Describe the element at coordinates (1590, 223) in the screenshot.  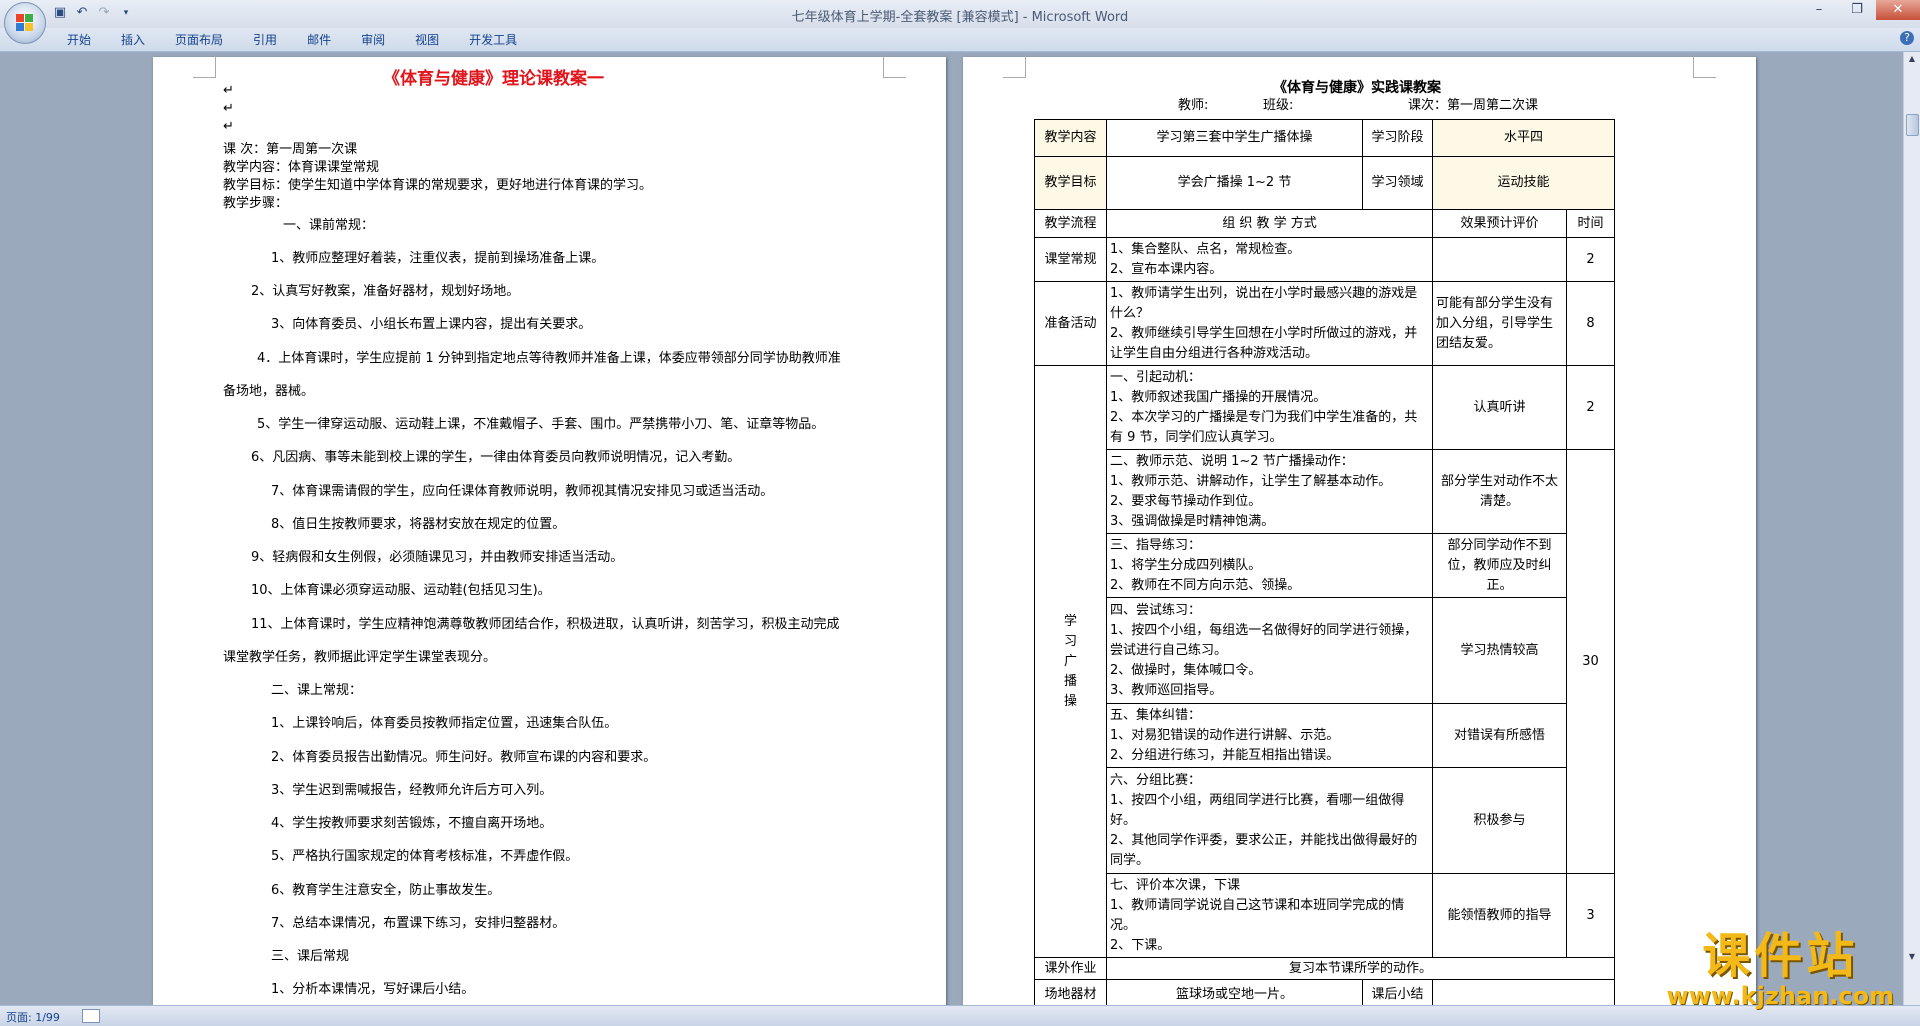
I see `table-header: 时间` at that location.